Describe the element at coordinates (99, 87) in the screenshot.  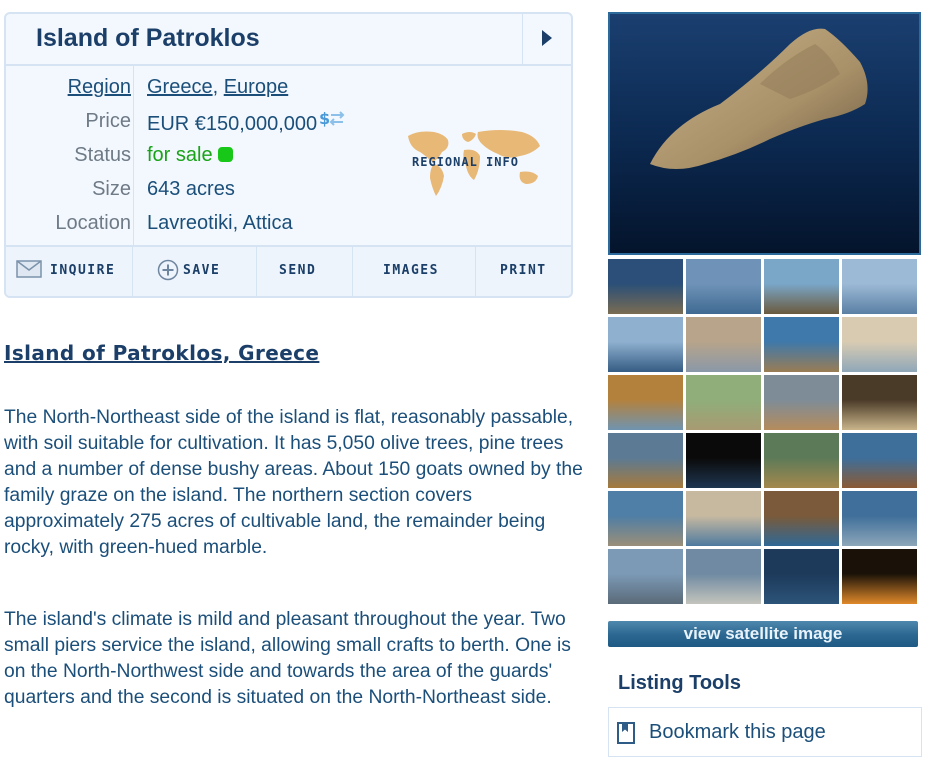
I see `region-label-link: Region` at that location.